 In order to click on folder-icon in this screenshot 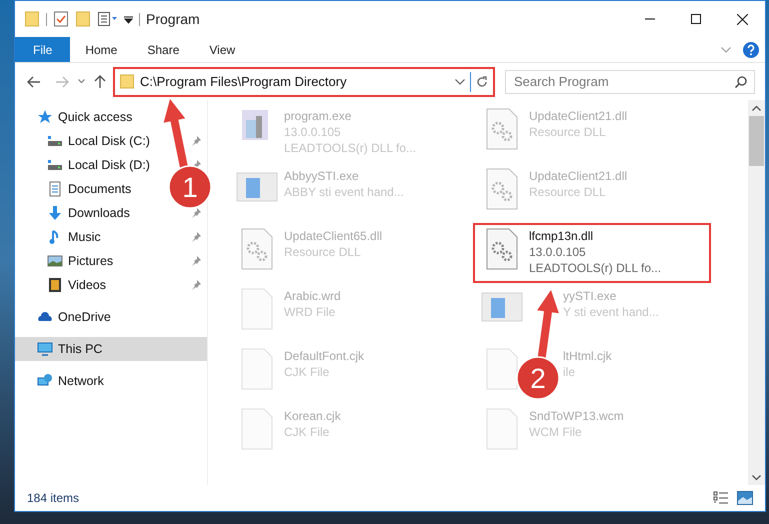, I will do `click(127, 81)`.